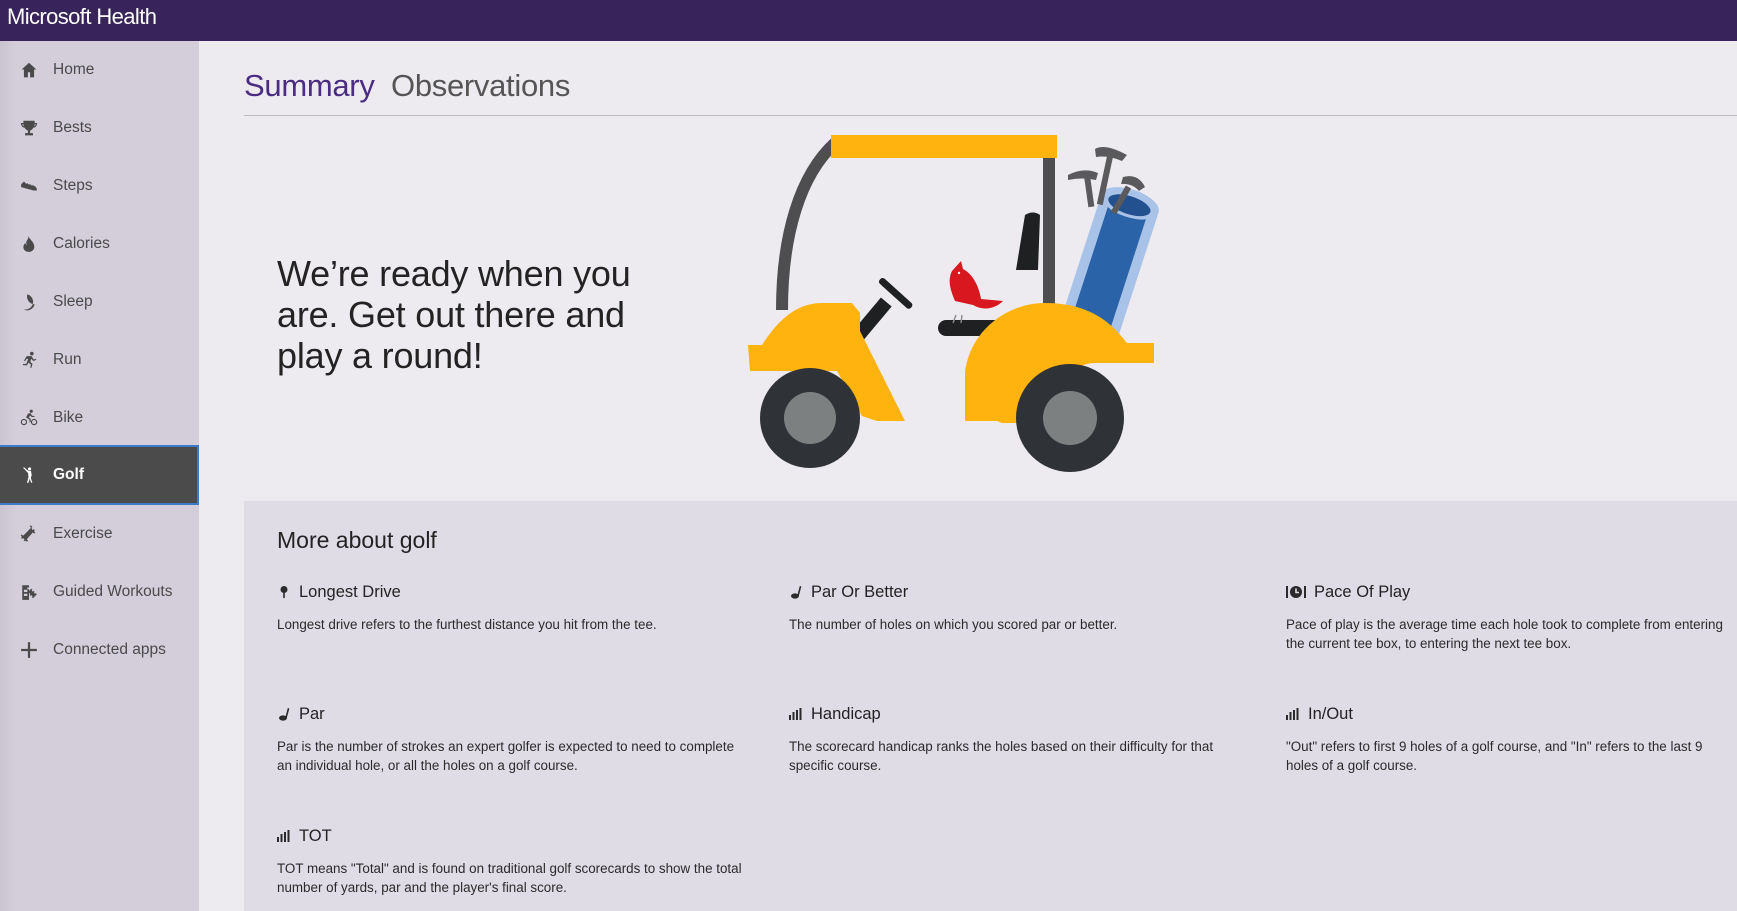 The height and width of the screenshot is (911, 1737). Describe the element at coordinates (29, 128) in the screenshot. I see `trophy-icon` at that location.